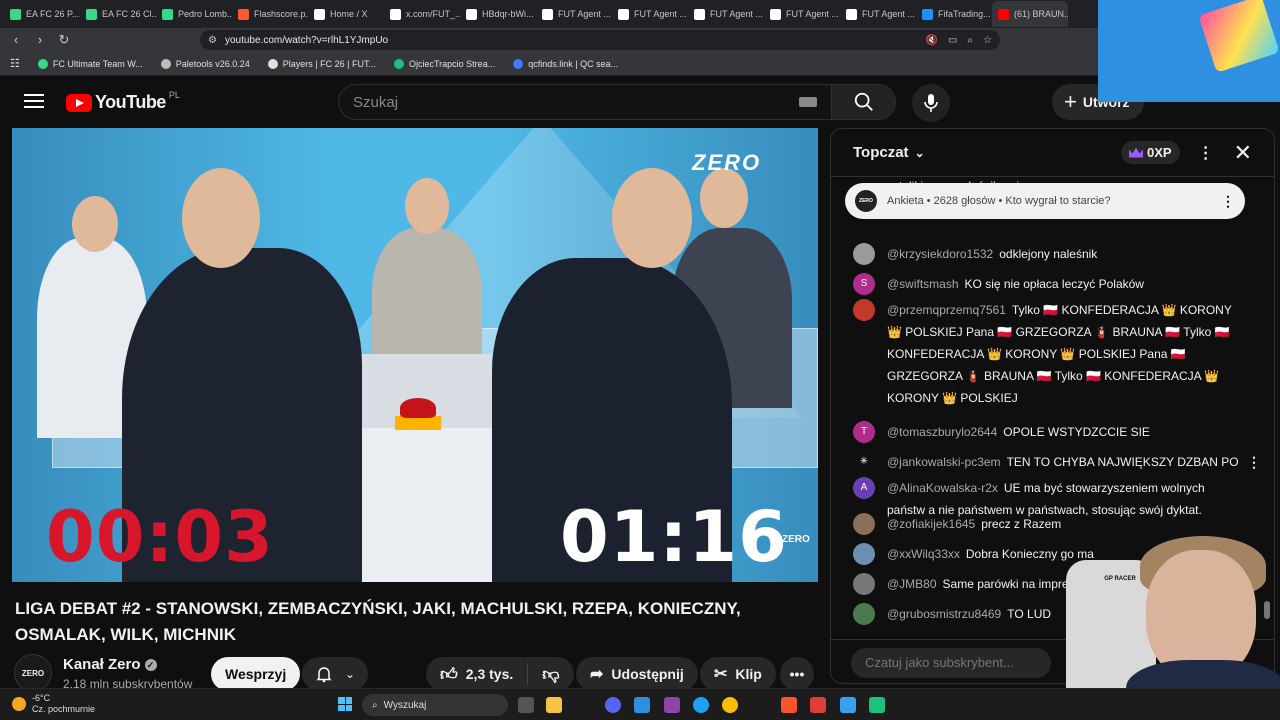 The height and width of the screenshot is (720, 1280). I want to click on chat-input, so click(951, 662).